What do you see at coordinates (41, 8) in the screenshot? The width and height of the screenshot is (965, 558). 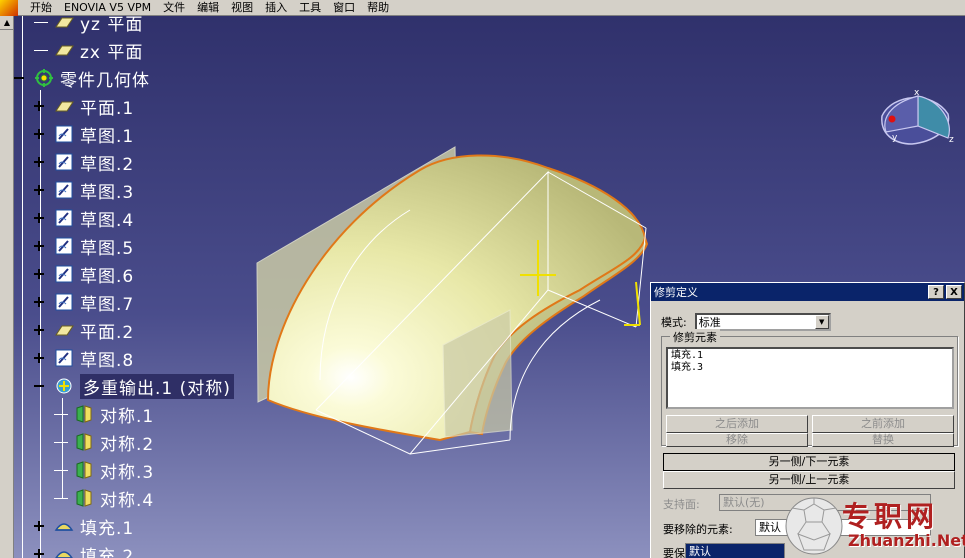 I see `menu-start: 开始` at bounding box center [41, 8].